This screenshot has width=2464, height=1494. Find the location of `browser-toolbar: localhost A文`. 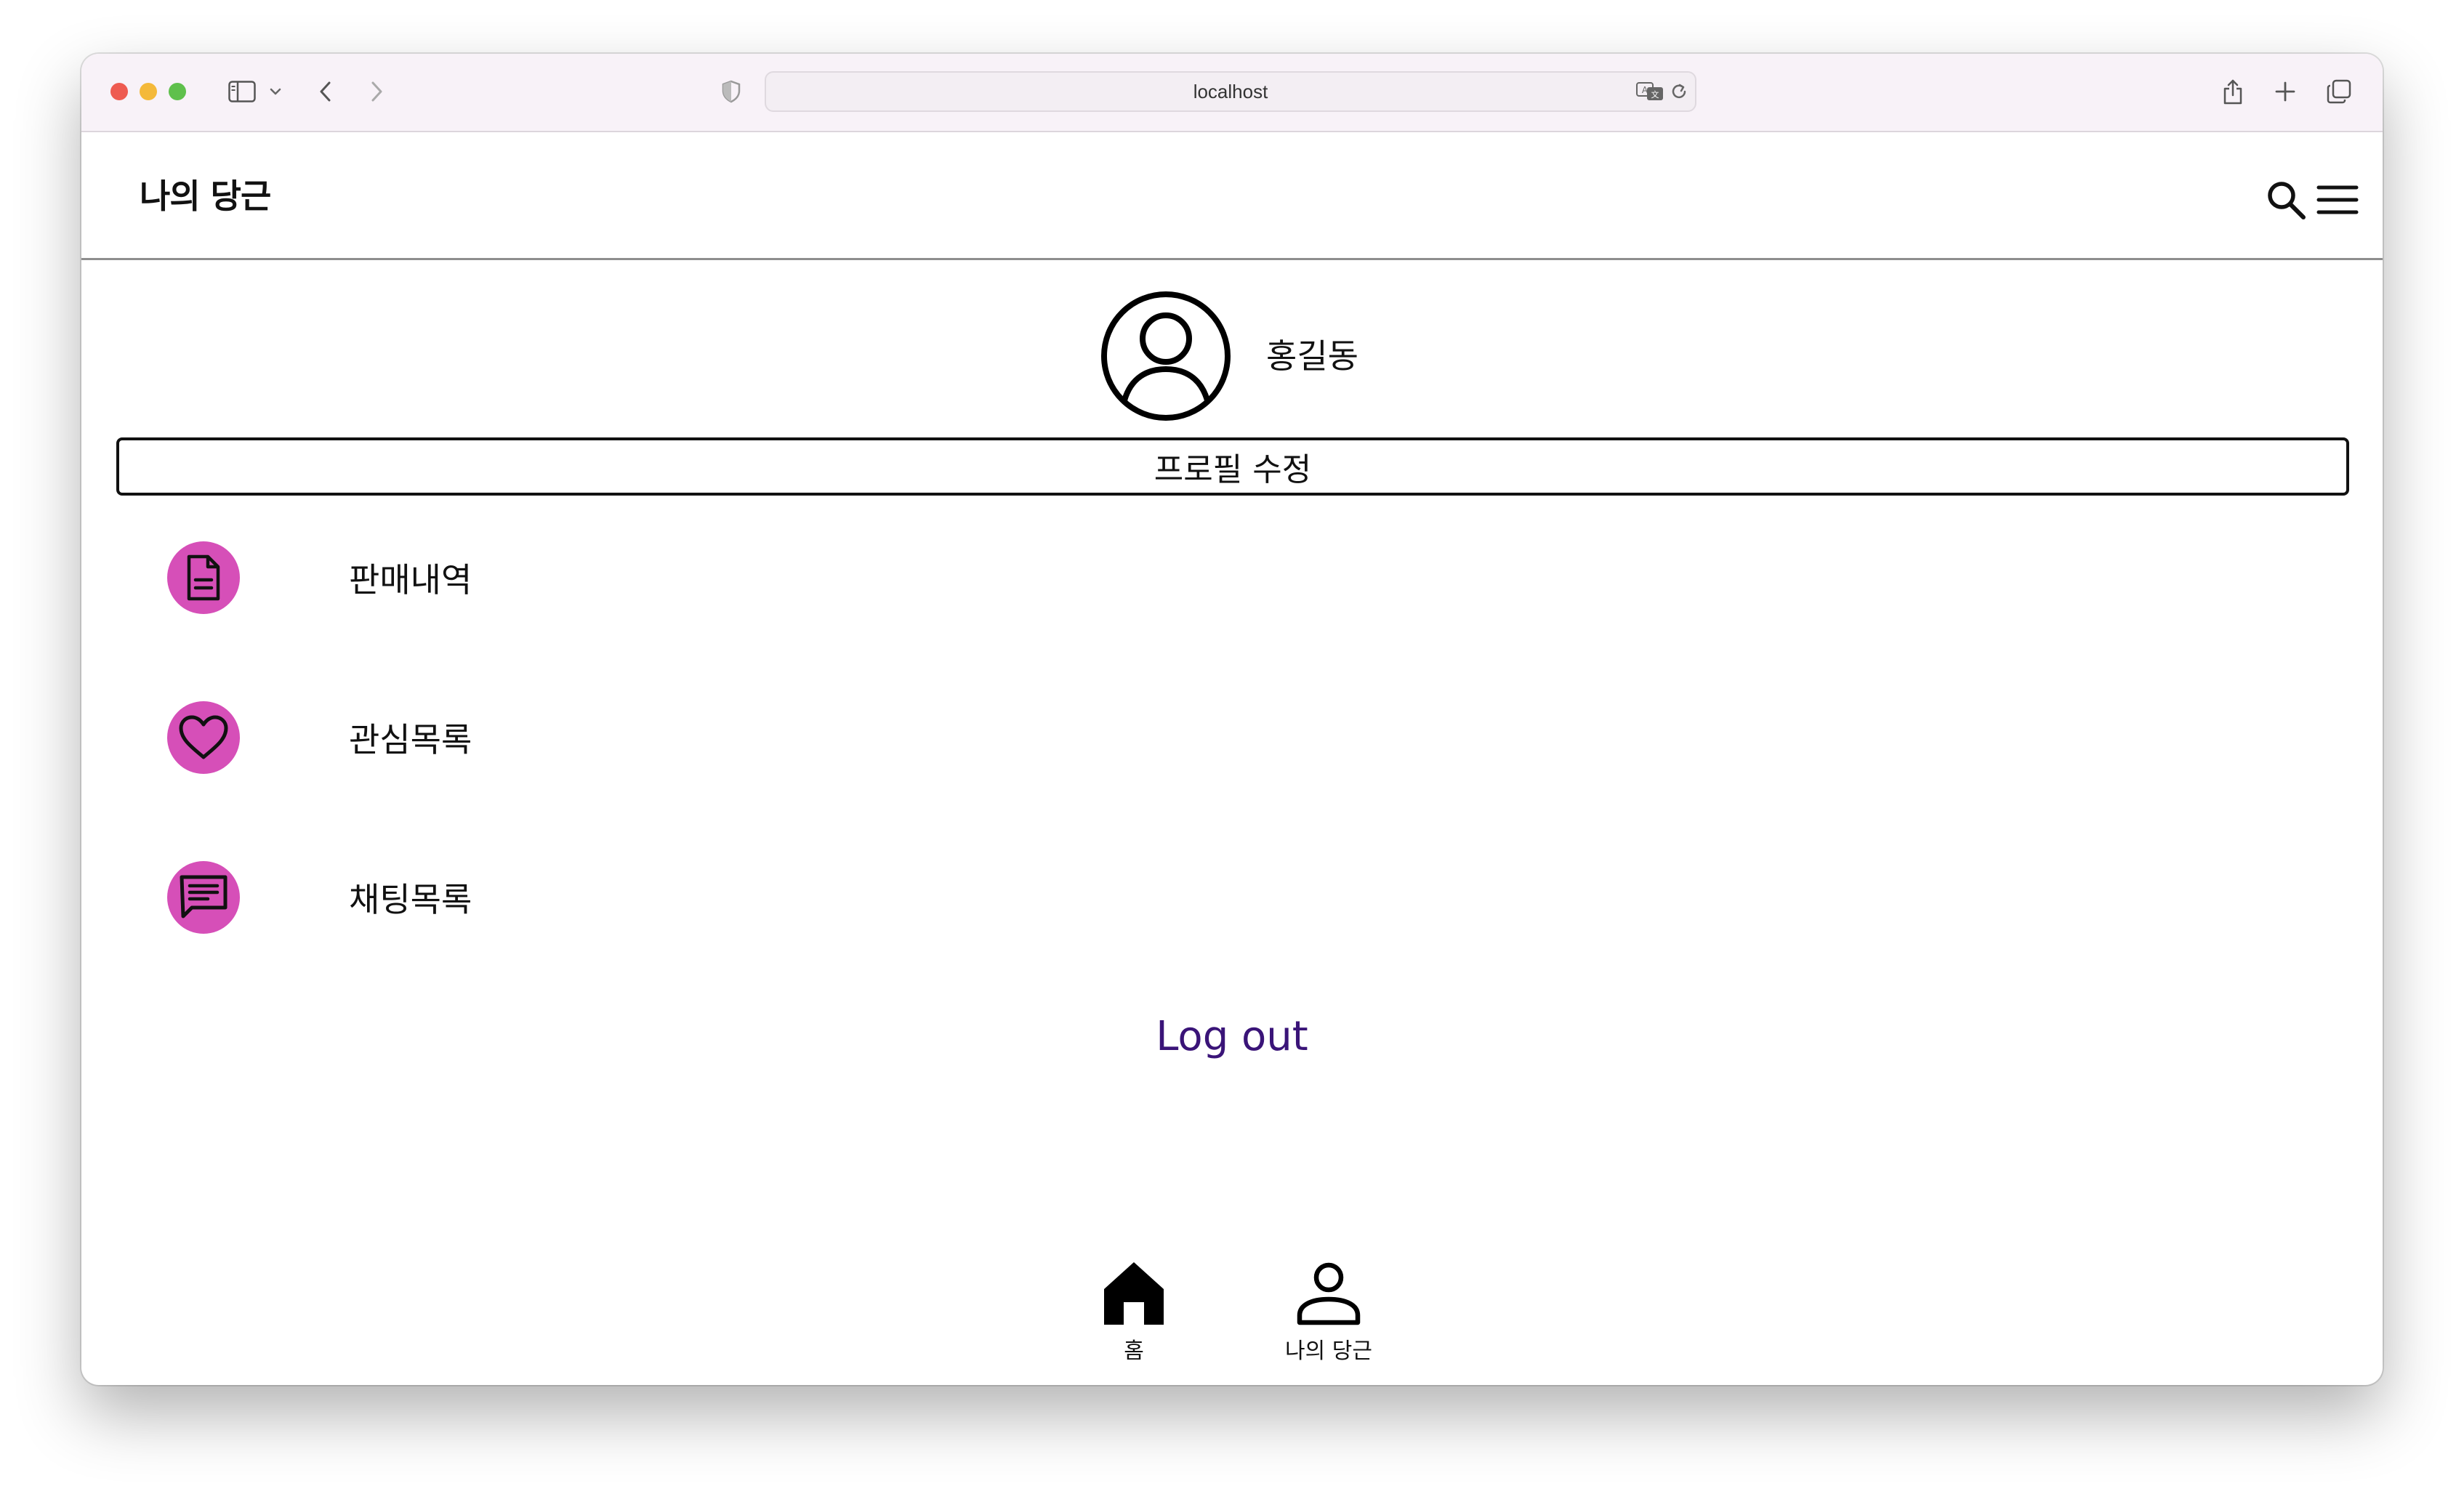

browser-toolbar: localhost A文 is located at coordinates (1232, 93).